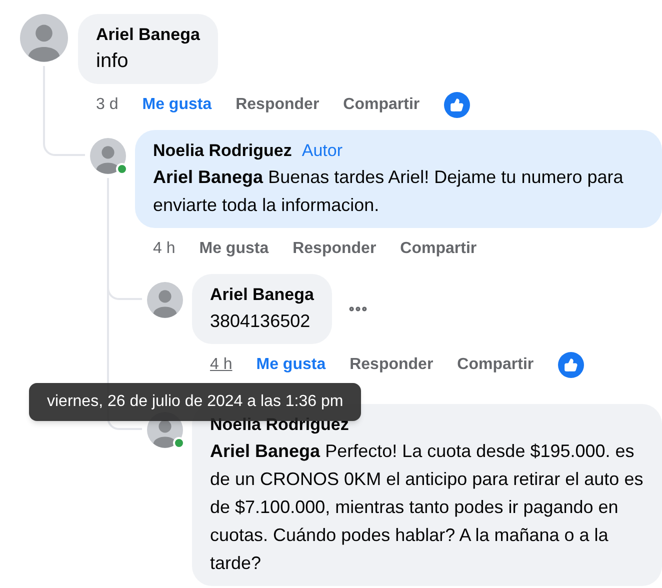 The image size is (662, 588). Describe the element at coordinates (222, 151) in the screenshot. I see `author-name: Noelia Rodriguez` at that location.